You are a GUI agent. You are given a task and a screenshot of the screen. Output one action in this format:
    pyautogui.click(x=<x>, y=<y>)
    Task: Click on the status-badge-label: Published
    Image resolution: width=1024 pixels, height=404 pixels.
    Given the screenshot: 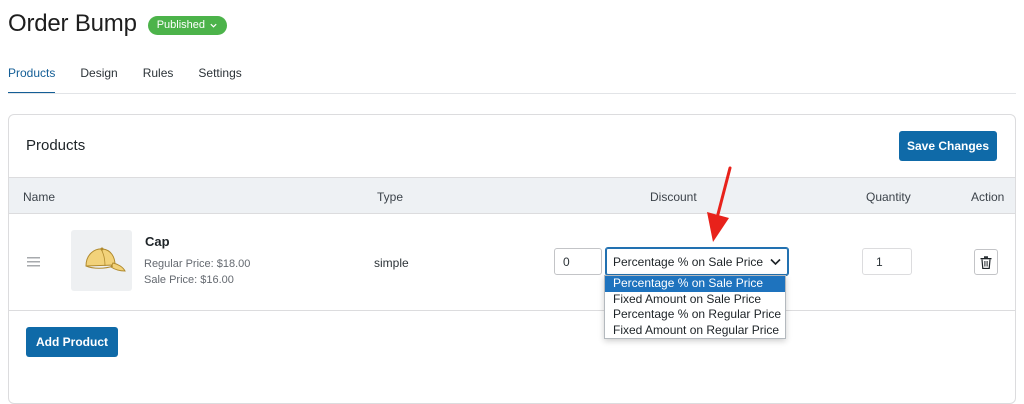 What is the action you would take?
    pyautogui.click(x=181, y=25)
    